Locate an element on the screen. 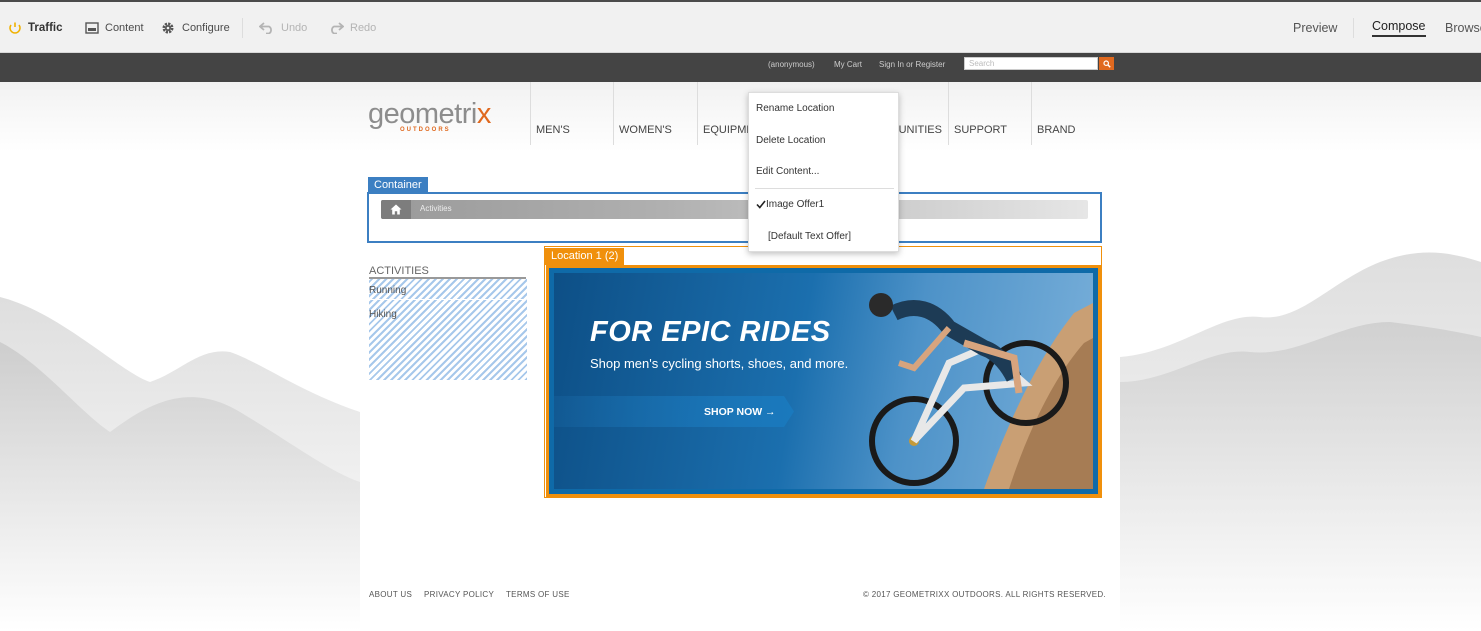  logo-text: geometri is located at coordinates (422, 114).